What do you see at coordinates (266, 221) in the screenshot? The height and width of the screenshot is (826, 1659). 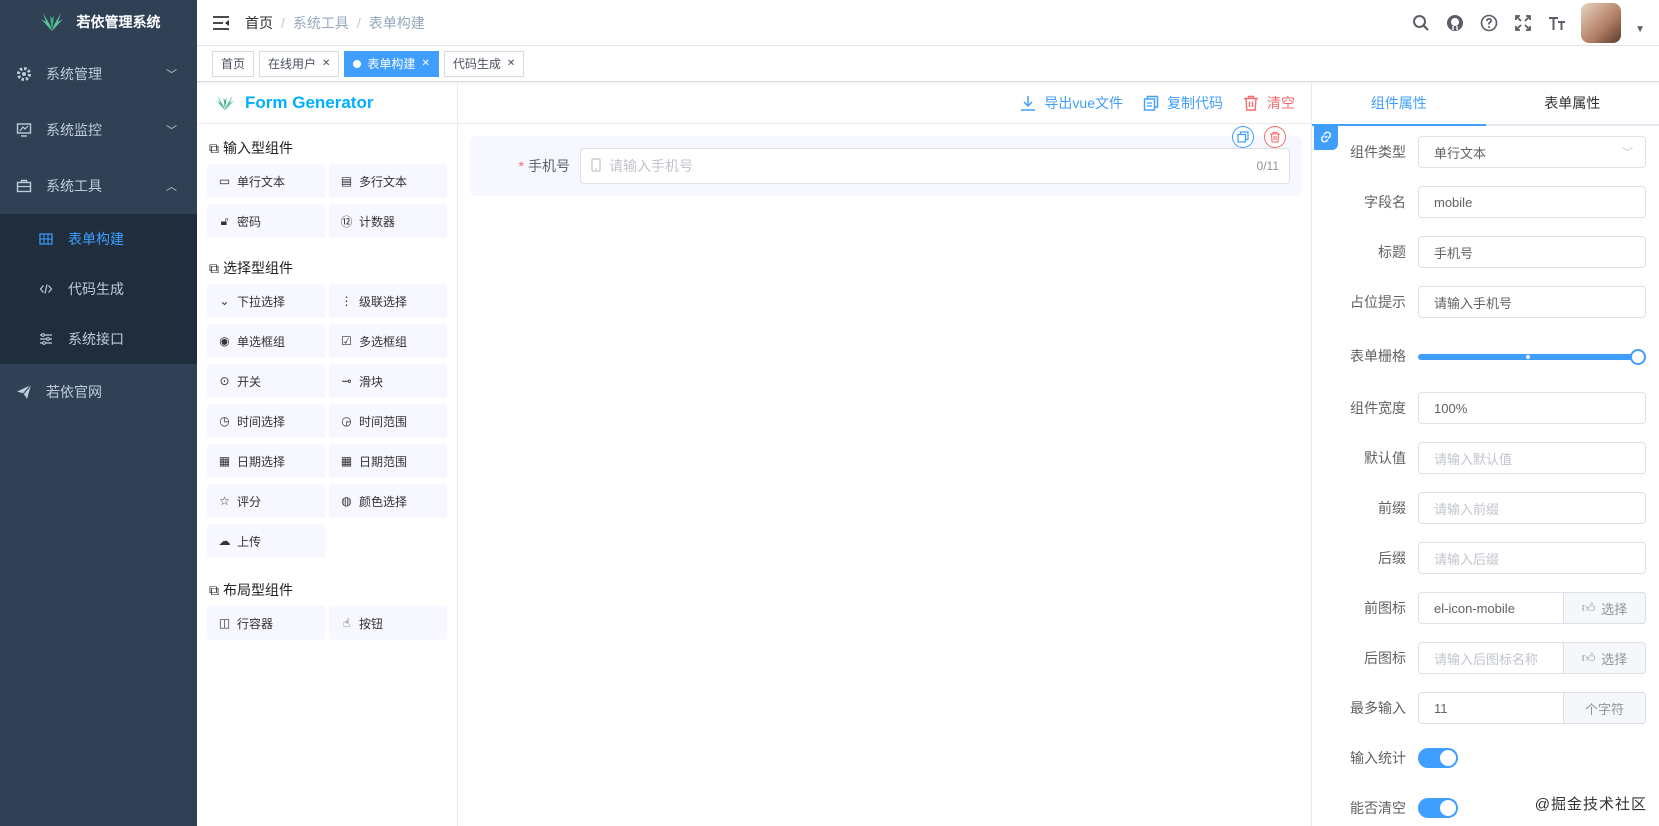 I see `component-password: 🔓︎ 密码` at bounding box center [266, 221].